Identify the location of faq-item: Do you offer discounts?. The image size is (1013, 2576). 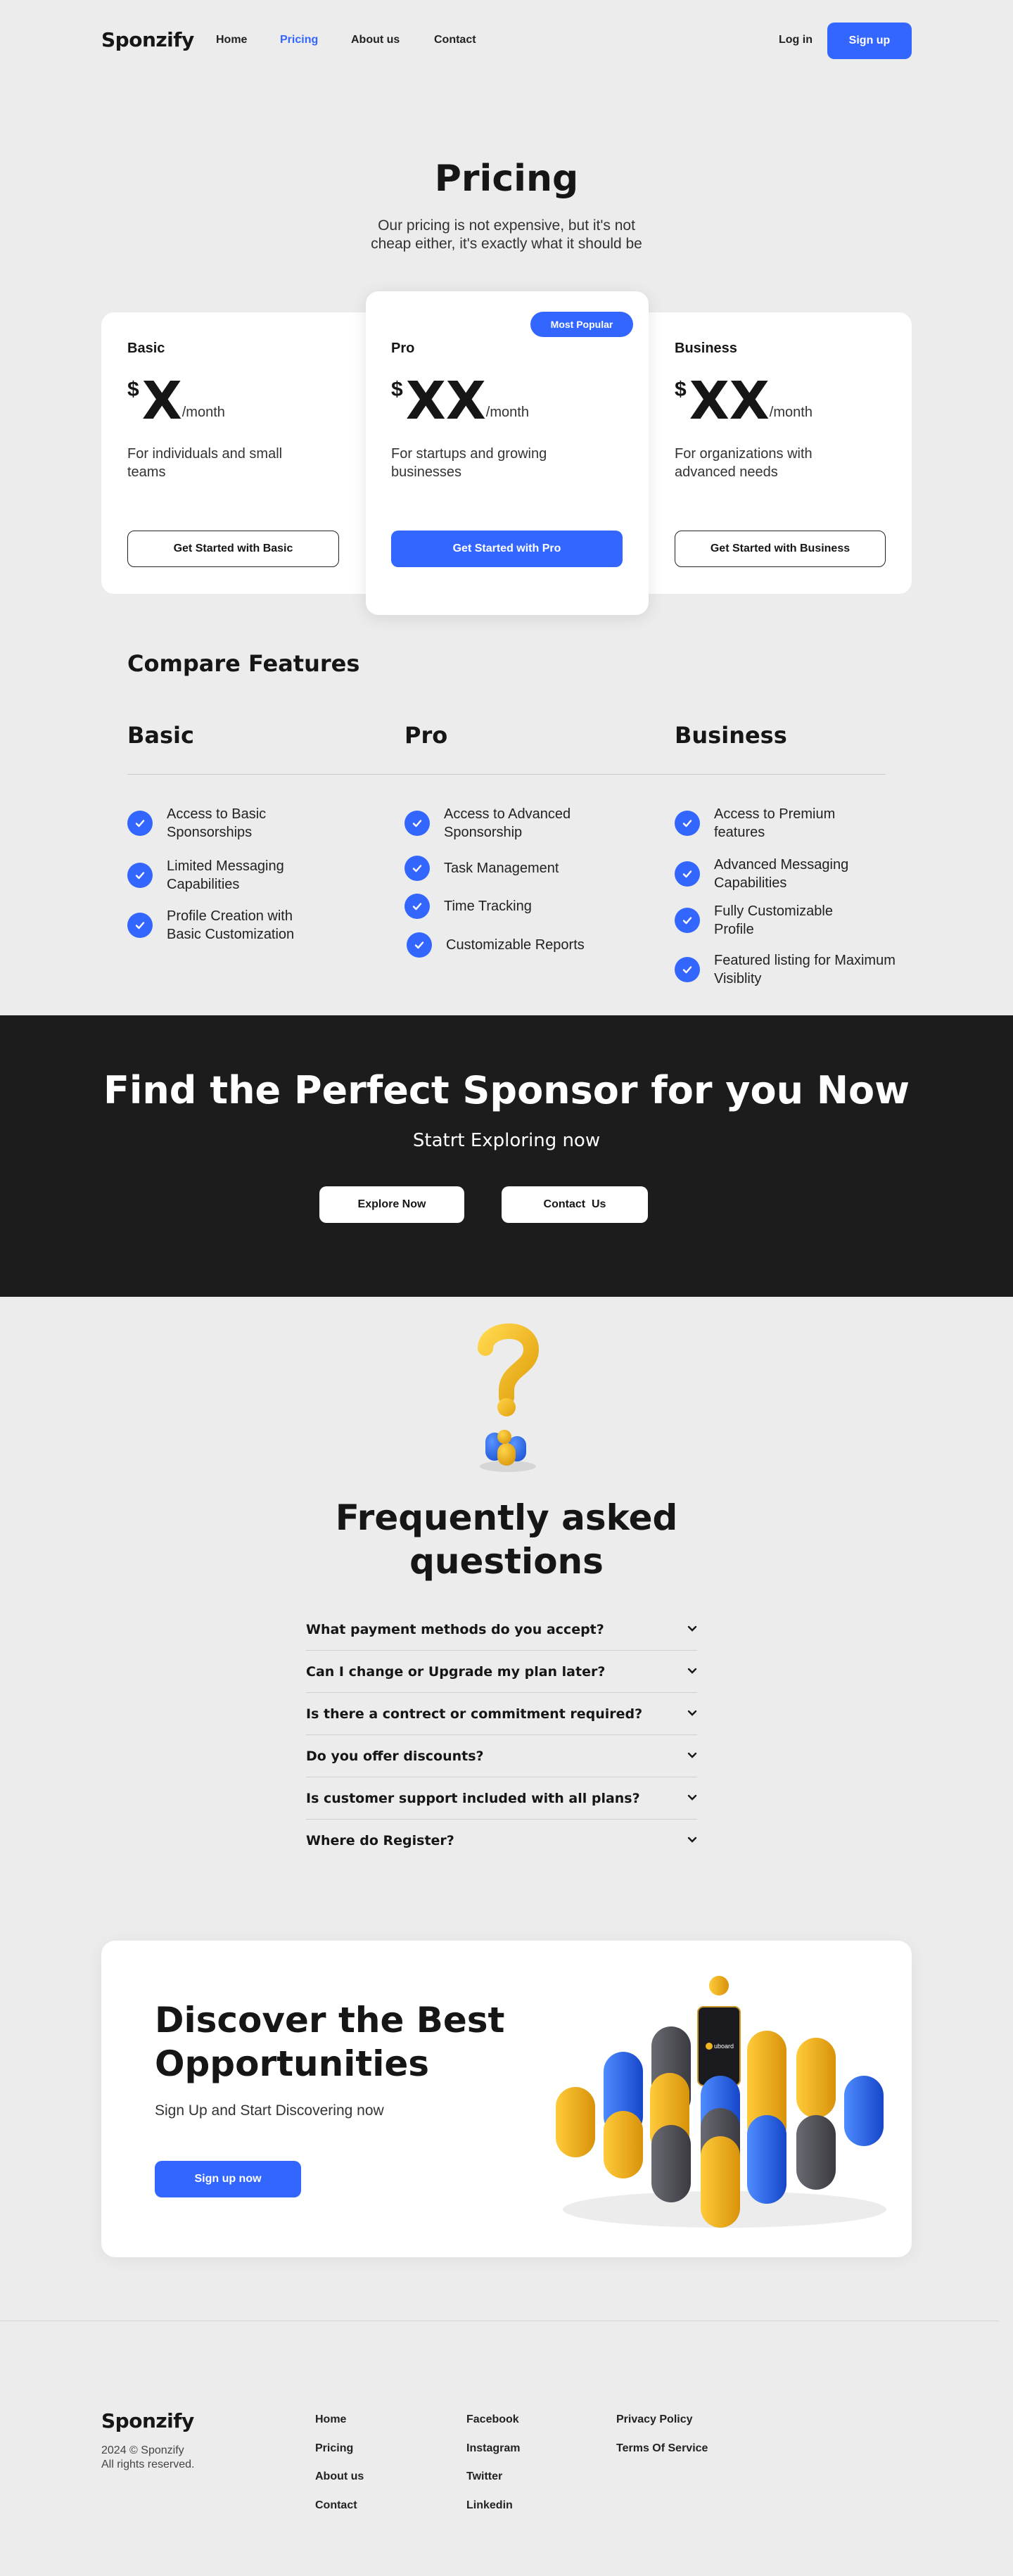
(502, 1756).